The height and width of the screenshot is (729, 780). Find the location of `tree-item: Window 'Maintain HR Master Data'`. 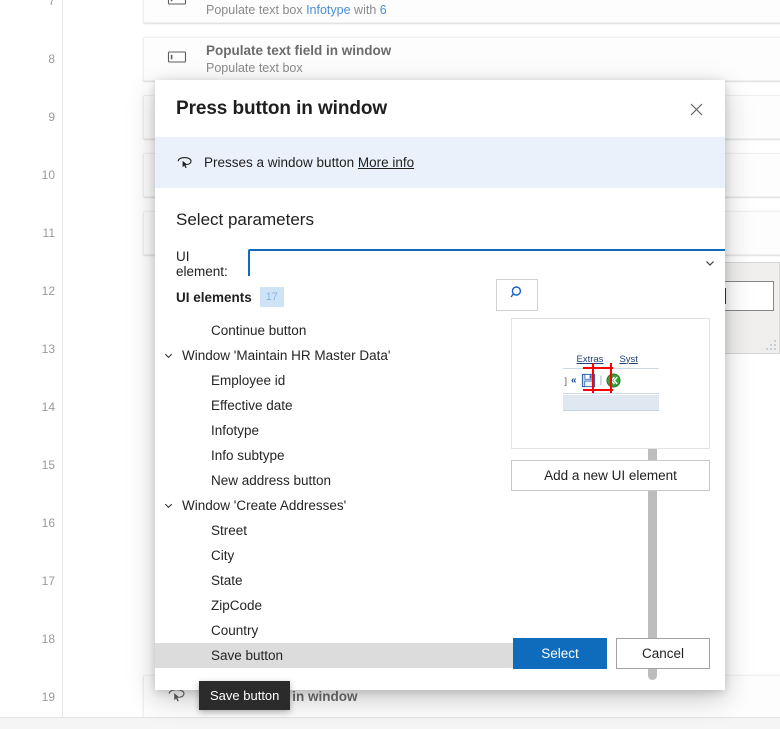

tree-item: Window 'Maintain HR Master Data' is located at coordinates (355, 355).